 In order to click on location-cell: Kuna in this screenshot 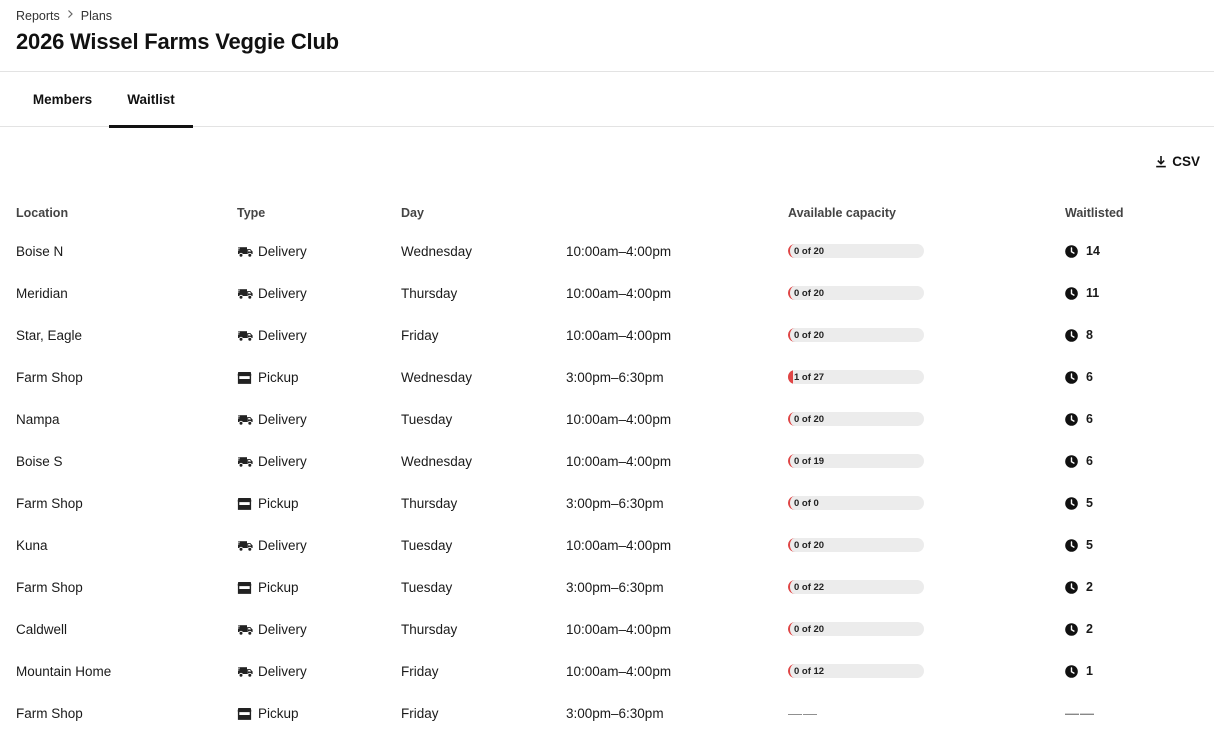, I will do `click(32, 545)`.